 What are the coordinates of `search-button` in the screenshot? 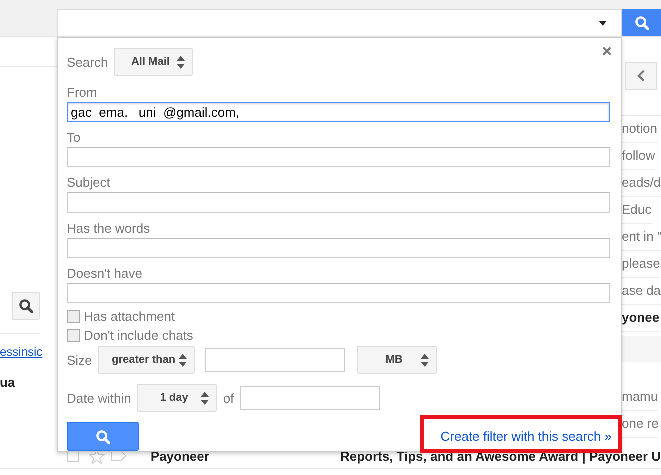 It's located at (103, 437).